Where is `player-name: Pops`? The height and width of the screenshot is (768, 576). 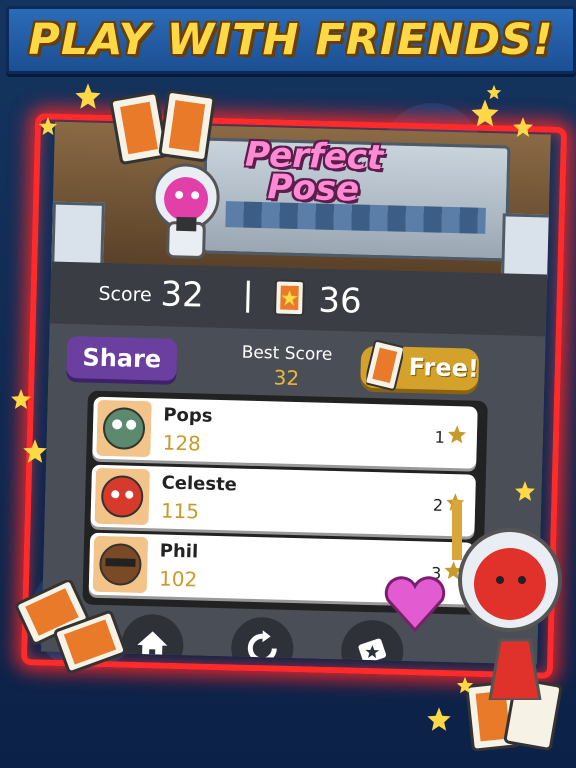
player-name: Pops is located at coordinates (188, 415).